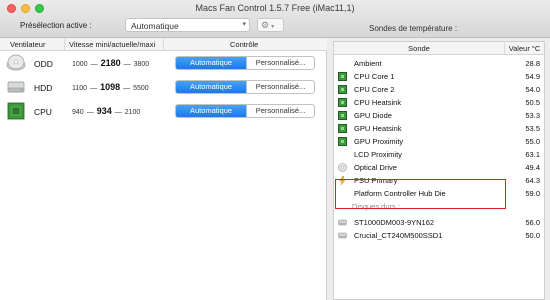 This screenshot has height=300, width=550. I want to click on fan-name: ODD, so click(43, 64).